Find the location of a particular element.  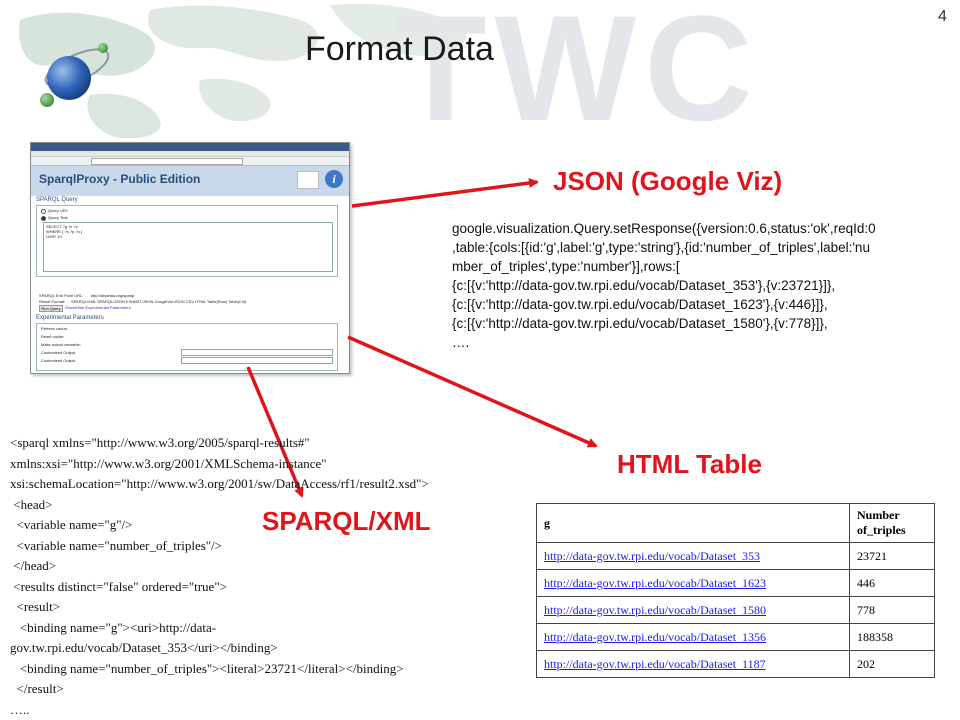

triples-count: 778 is located at coordinates (892, 610).